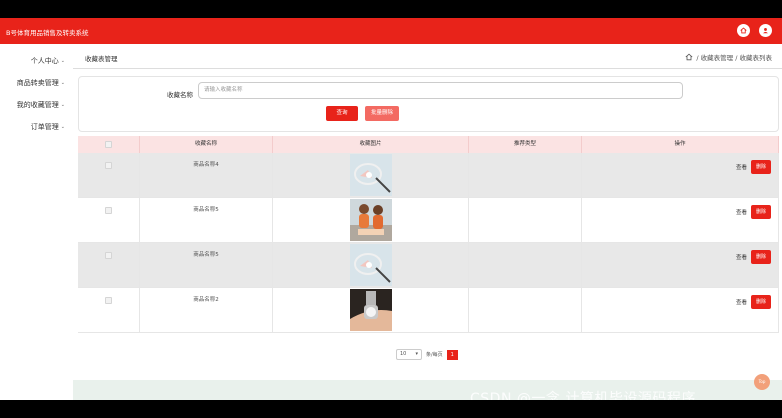 The image size is (782, 418). I want to click on sidebar-item-label: 商品转卖管理, so click(37, 83).